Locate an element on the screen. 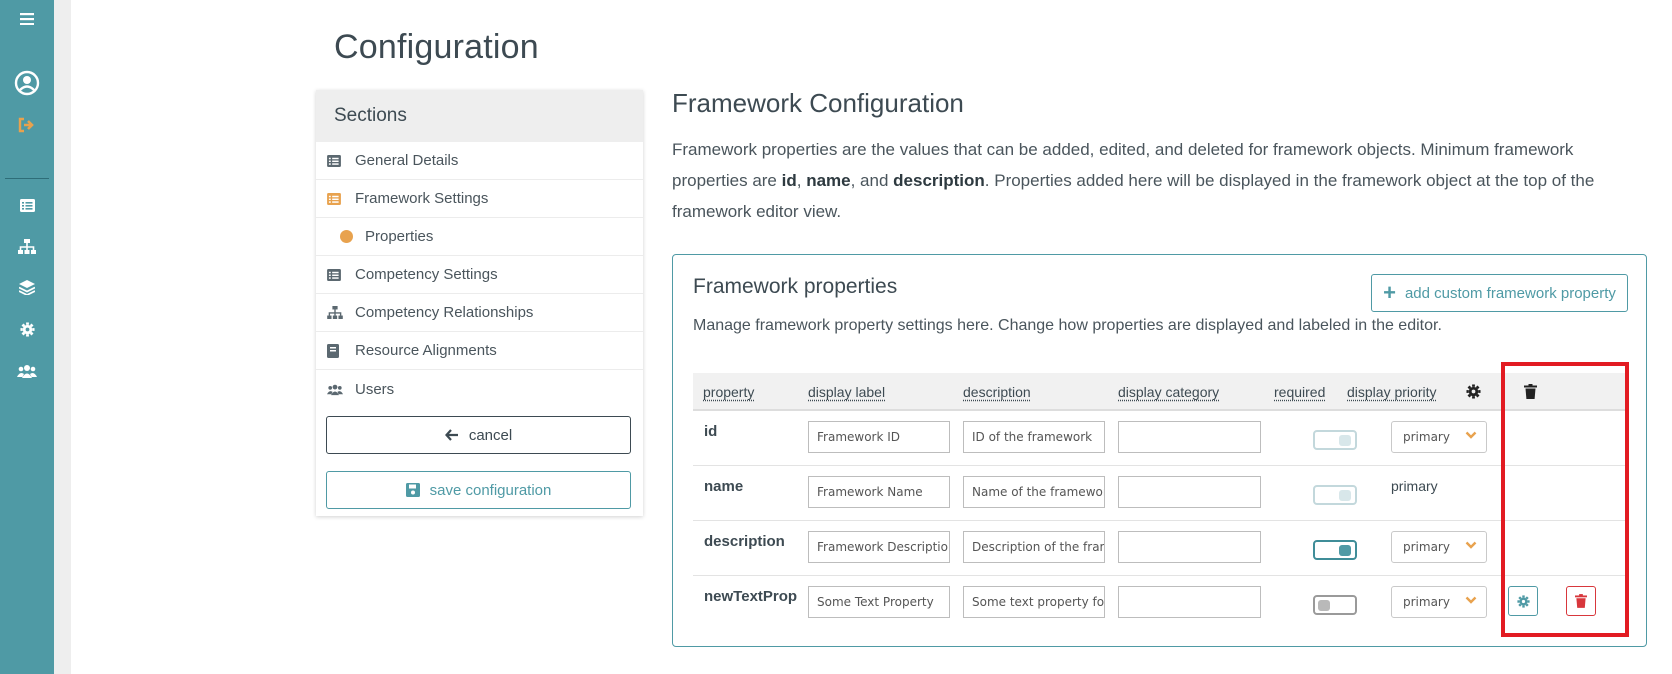 Image resolution: width=1672 pixels, height=674 pixels. dot-icon is located at coordinates (346, 236).